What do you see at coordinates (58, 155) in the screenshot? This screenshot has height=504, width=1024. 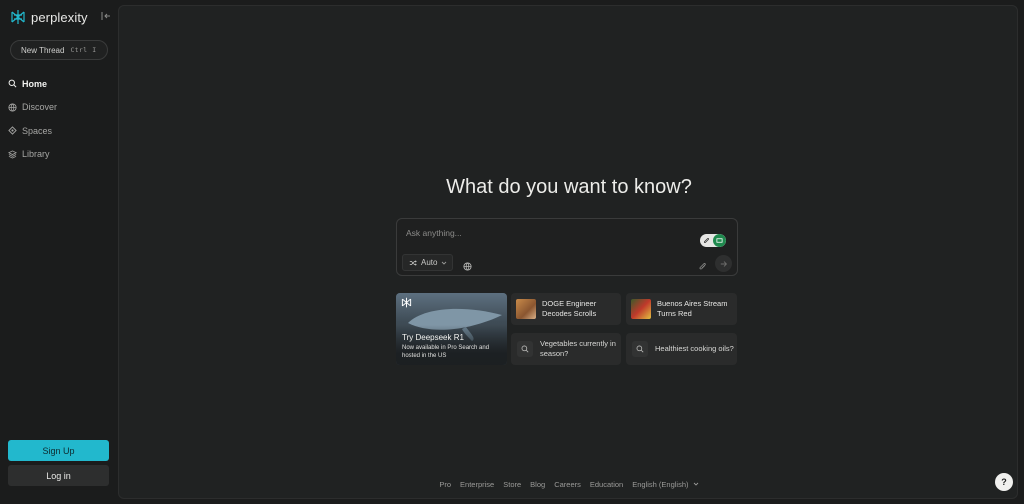 I see `sidebar-item-library: Library` at bounding box center [58, 155].